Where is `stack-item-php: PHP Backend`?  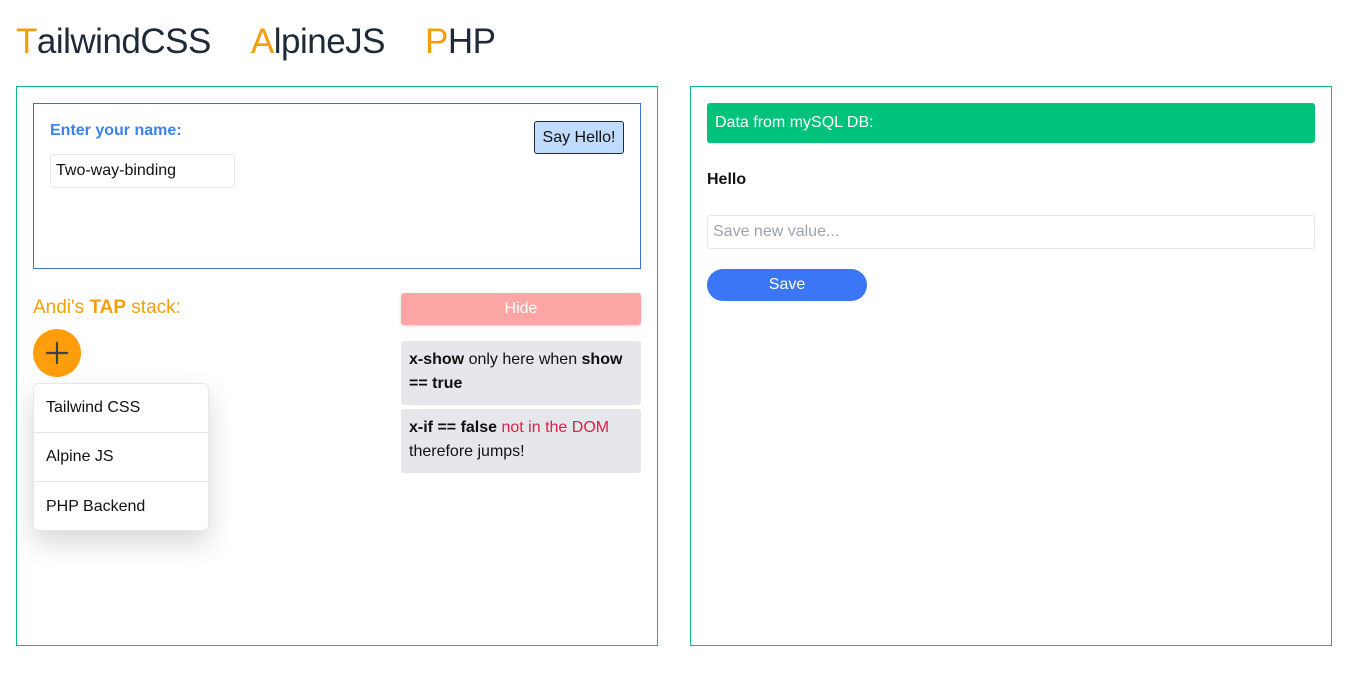
stack-item-php: PHP Backend is located at coordinates (121, 506).